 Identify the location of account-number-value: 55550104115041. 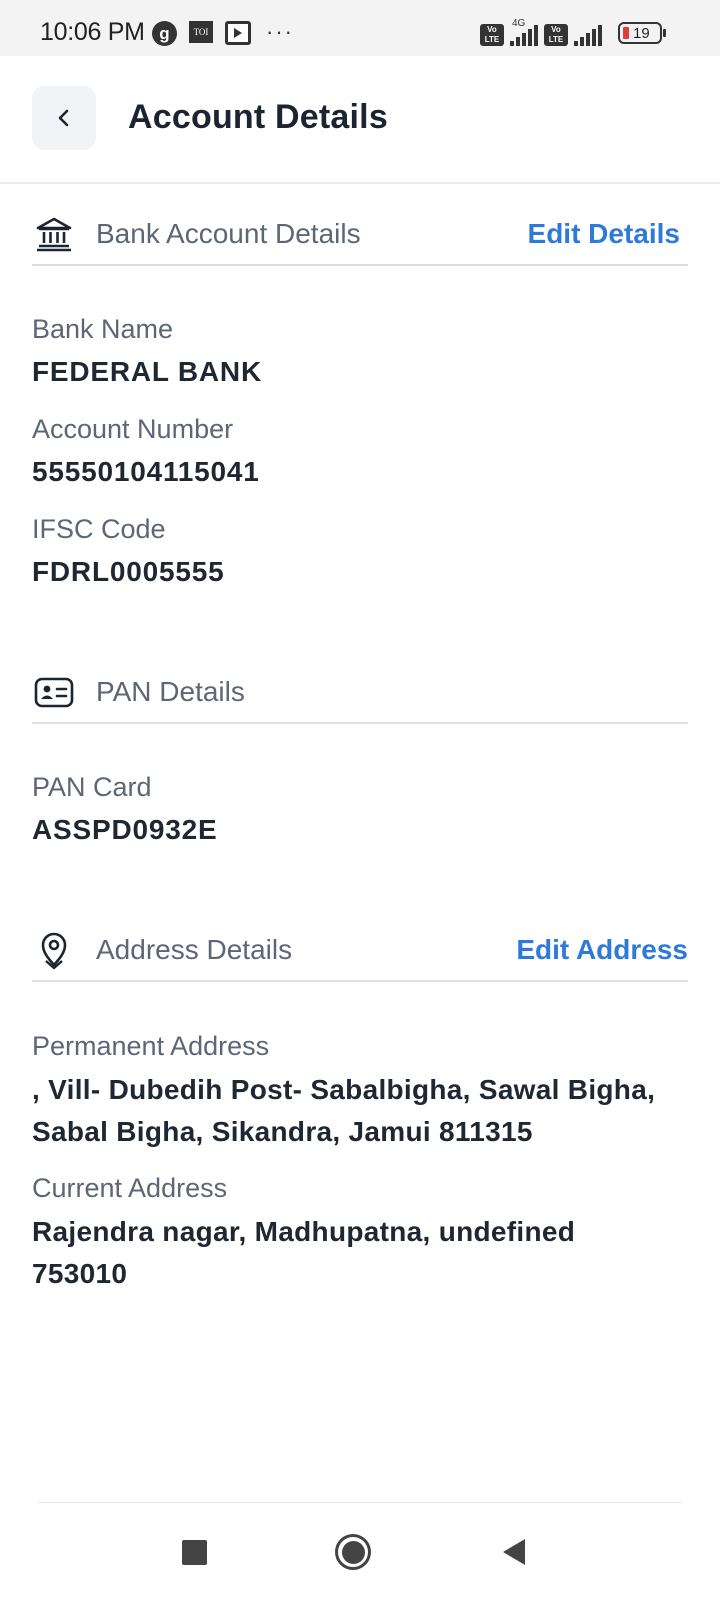
(146, 471).